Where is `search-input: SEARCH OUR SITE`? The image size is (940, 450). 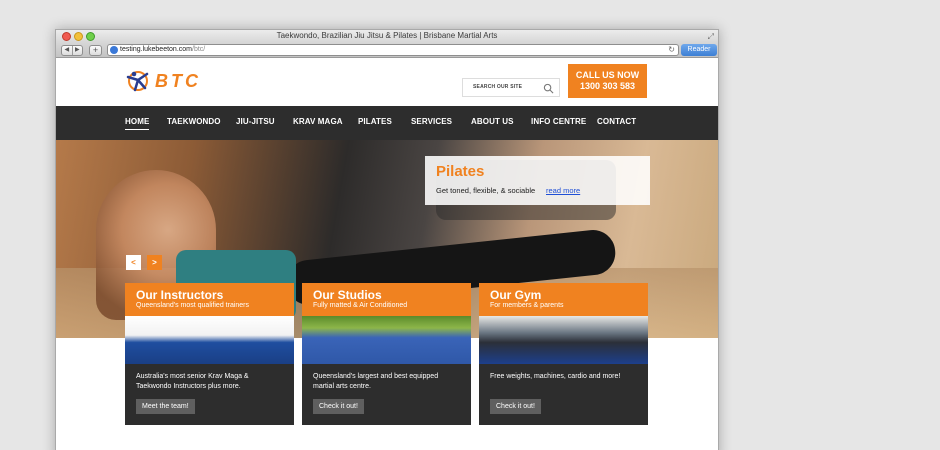 search-input: SEARCH OUR SITE is located at coordinates (497, 87).